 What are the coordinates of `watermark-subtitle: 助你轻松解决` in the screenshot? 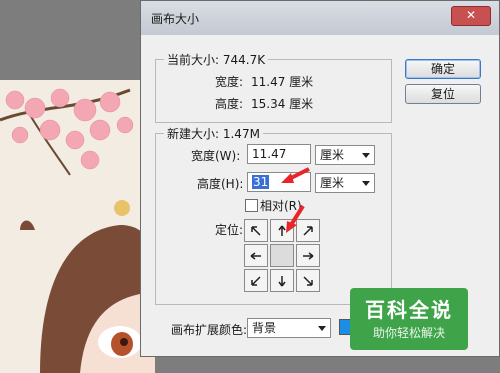 It's located at (408, 333).